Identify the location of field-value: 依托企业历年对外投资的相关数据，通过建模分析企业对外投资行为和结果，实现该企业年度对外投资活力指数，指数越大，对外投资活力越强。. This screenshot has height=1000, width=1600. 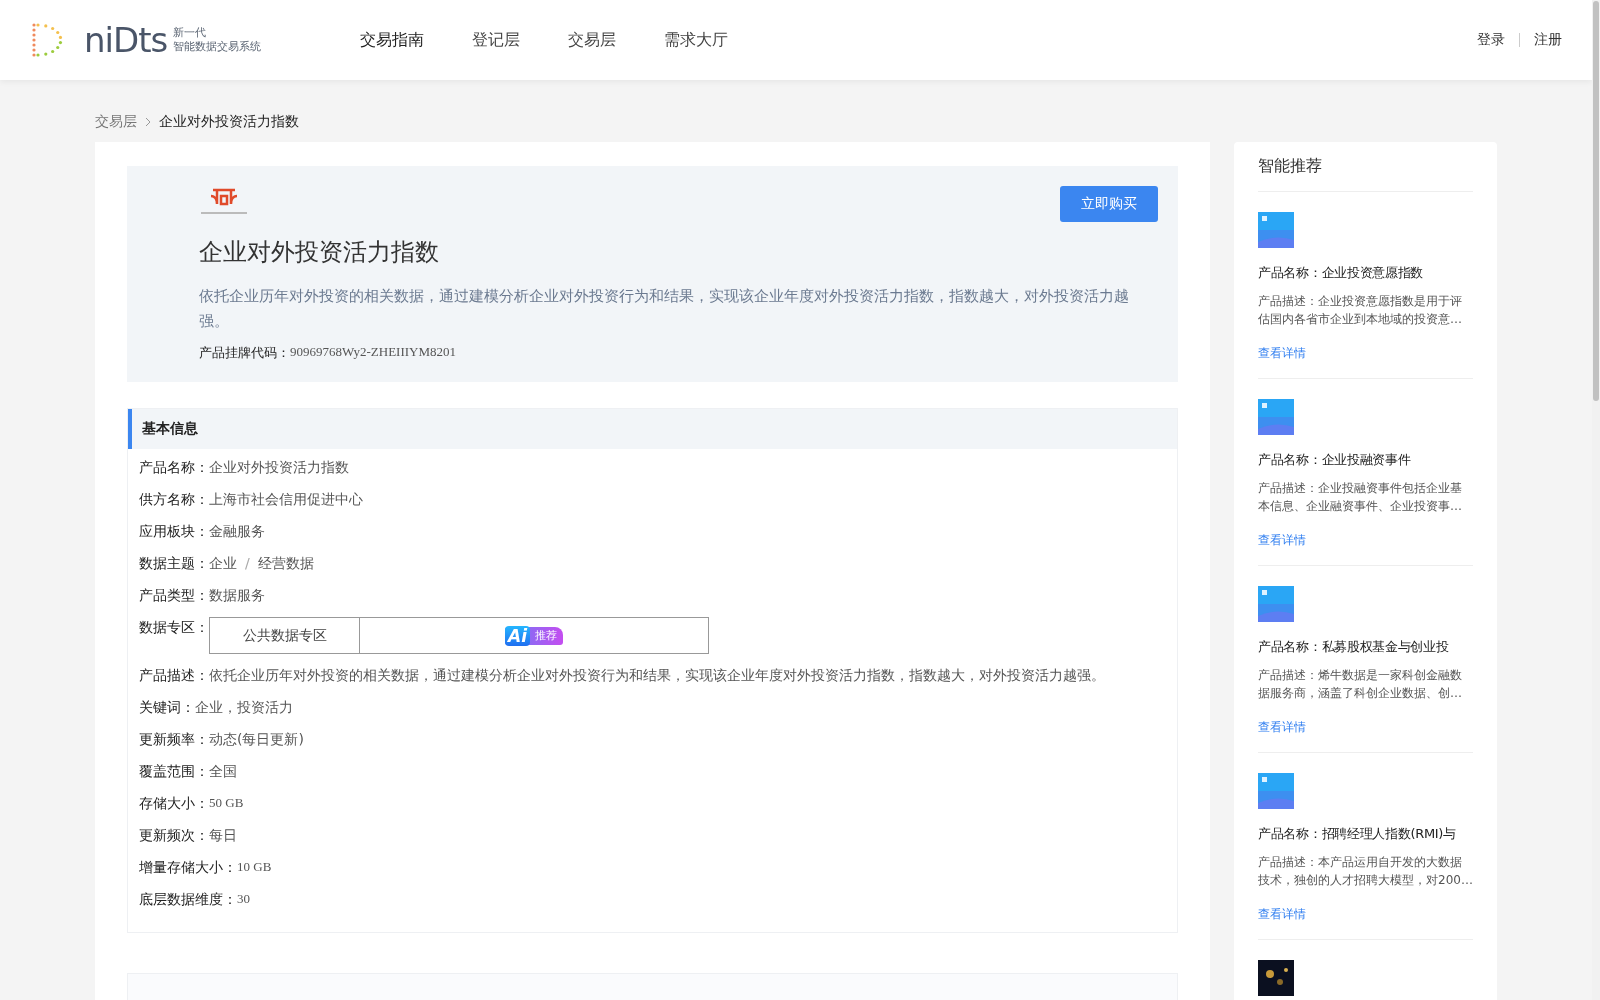
(657, 676).